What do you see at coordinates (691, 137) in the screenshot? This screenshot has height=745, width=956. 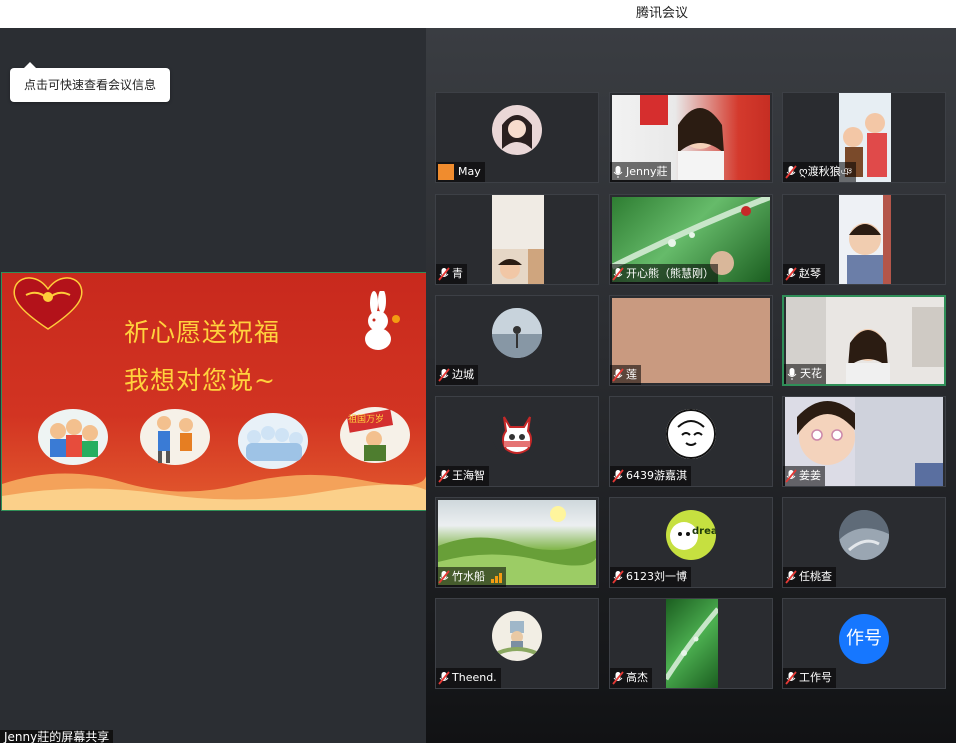 I see `participant-tile: Jenny莊` at bounding box center [691, 137].